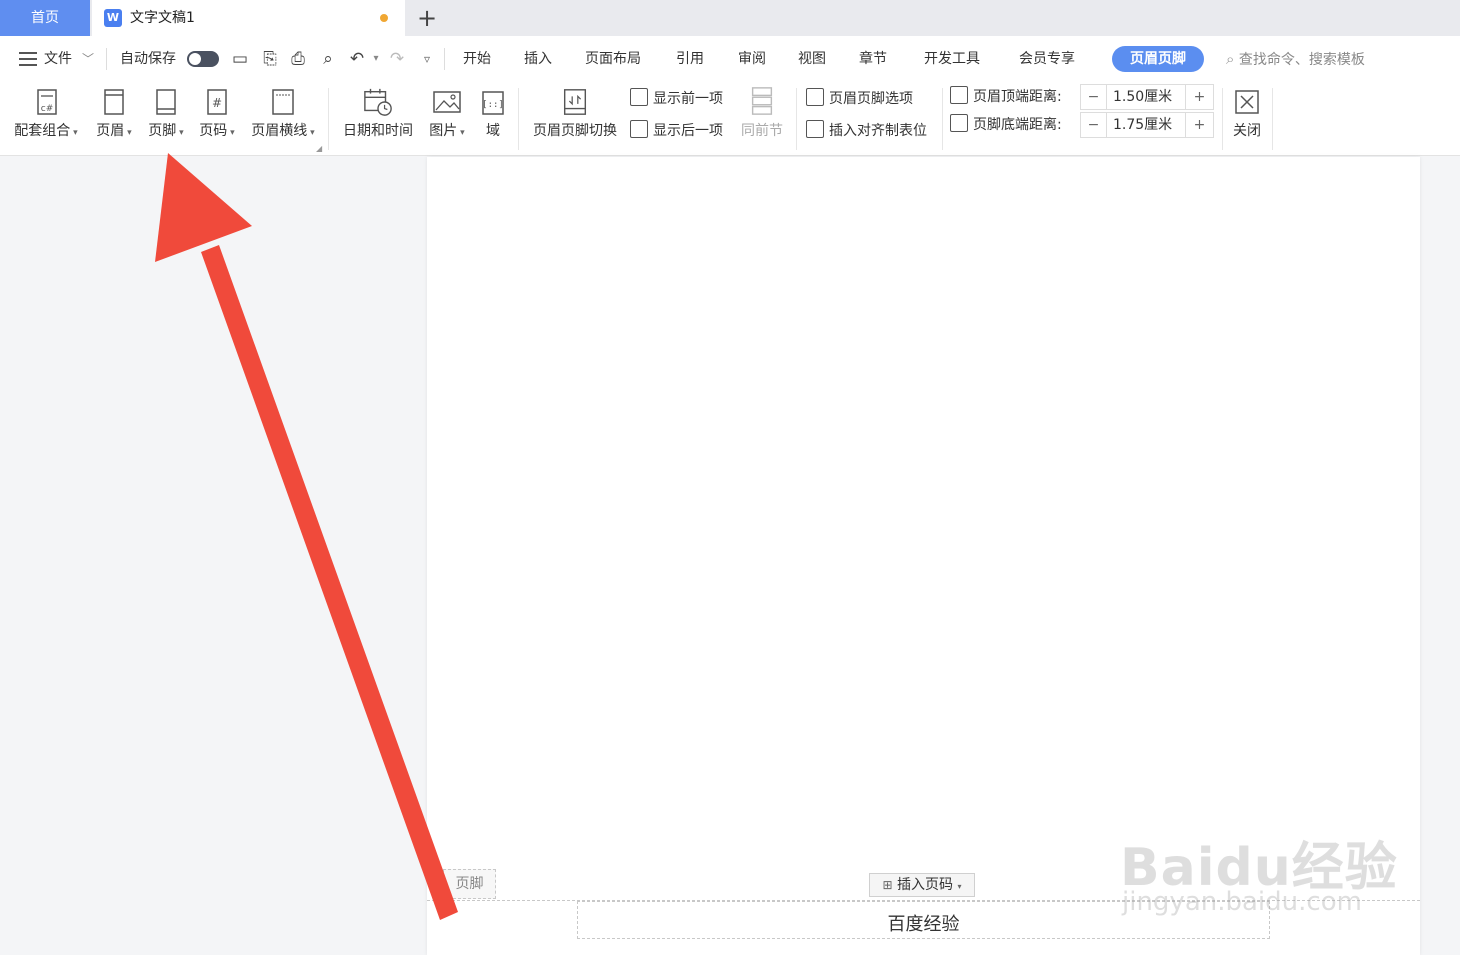 The height and width of the screenshot is (955, 1460). What do you see at coordinates (730, 18) in the screenshot?
I see `tab-bar: 首页 W 文字文稿1 +` at bounding box center [730, 18].